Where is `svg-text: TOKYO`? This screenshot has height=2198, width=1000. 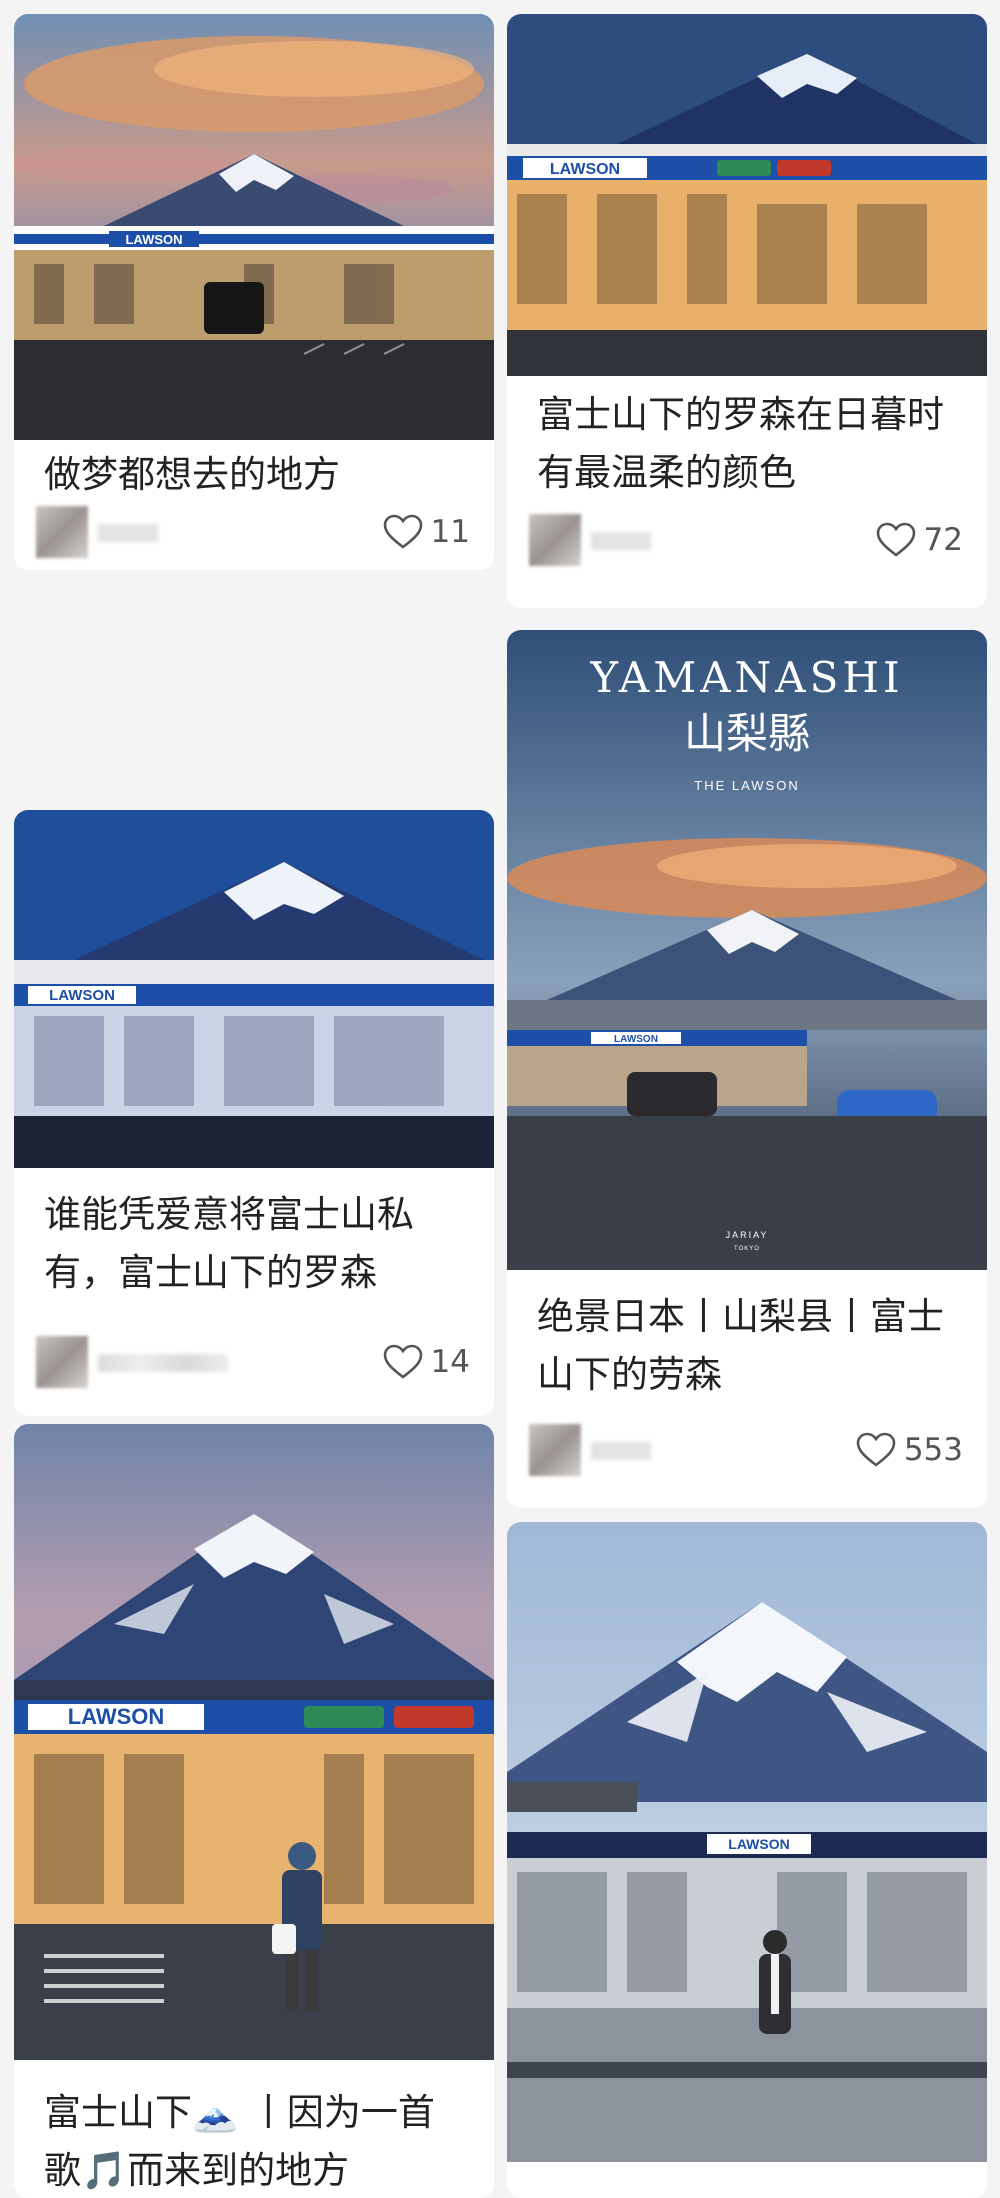
svg-text: TOKYO is located at coordinates (747, 1249).